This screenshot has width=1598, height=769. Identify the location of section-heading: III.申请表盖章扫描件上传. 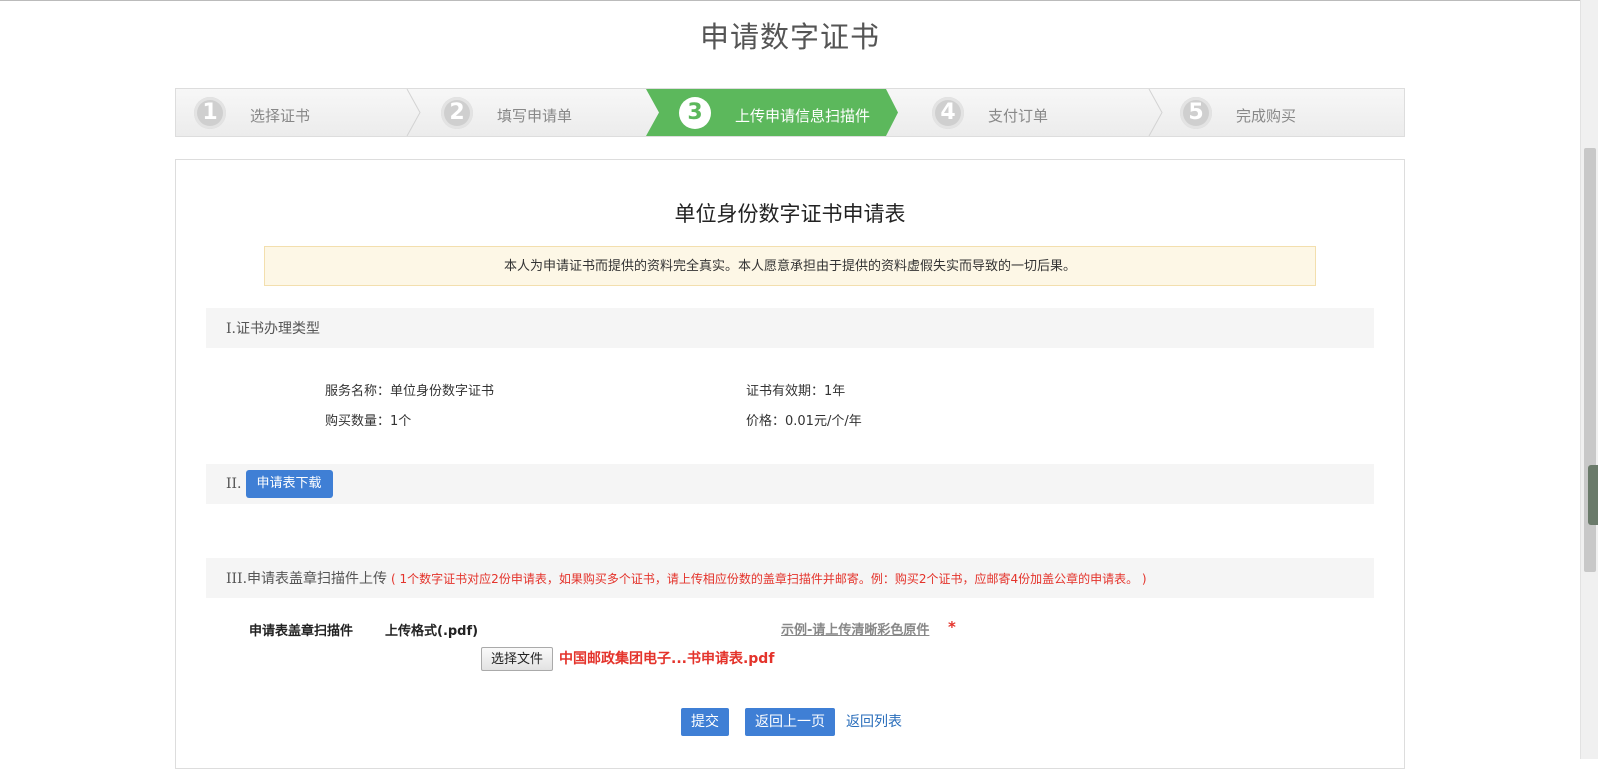
(307, 579).